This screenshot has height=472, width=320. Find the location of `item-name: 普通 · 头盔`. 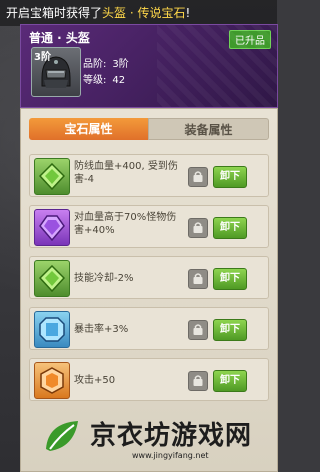

item-name: 普通 · 头盔 is located at coordinates (59, 38).